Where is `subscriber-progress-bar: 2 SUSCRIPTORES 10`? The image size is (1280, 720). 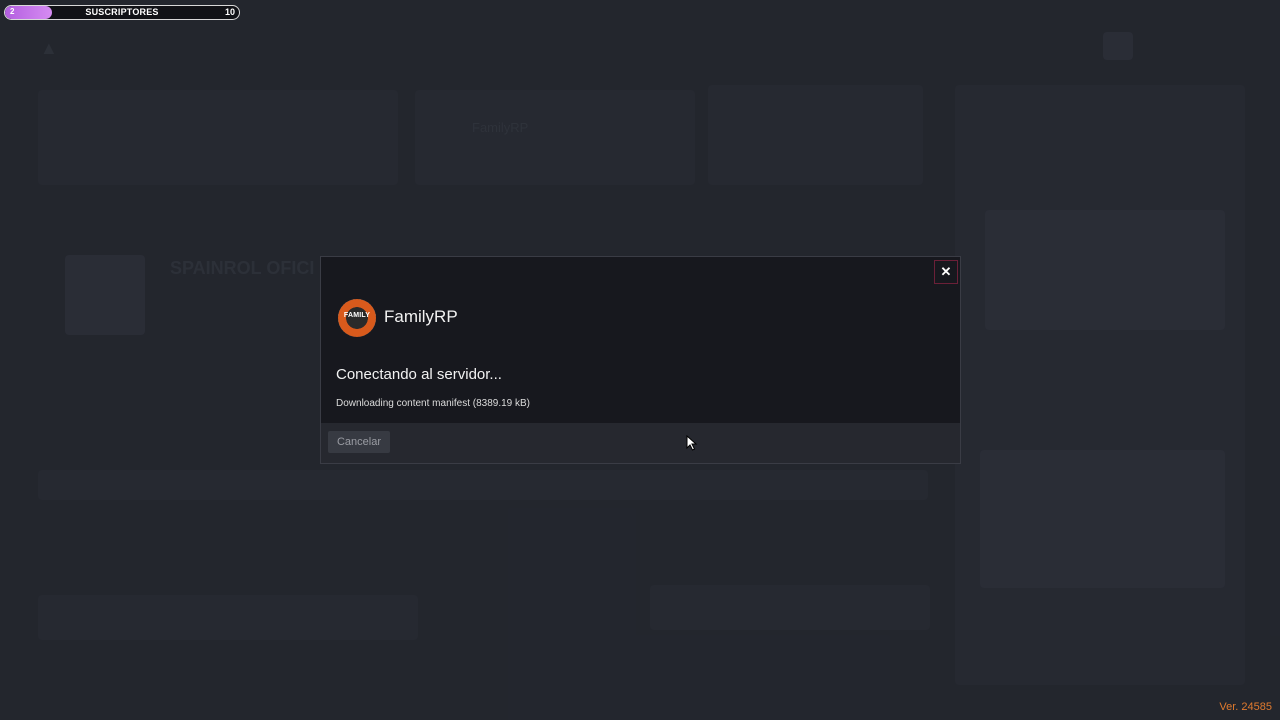
subscriber-progress-bar: 2 SUSCRIPTORES 10 is located at coordinates (122, 12).